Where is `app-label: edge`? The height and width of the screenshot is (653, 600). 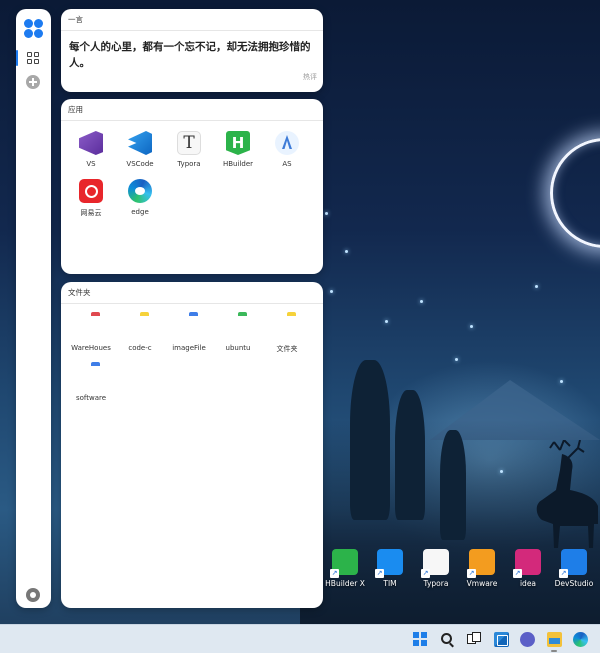
app-label: edge is located at coordinates (140, 212).